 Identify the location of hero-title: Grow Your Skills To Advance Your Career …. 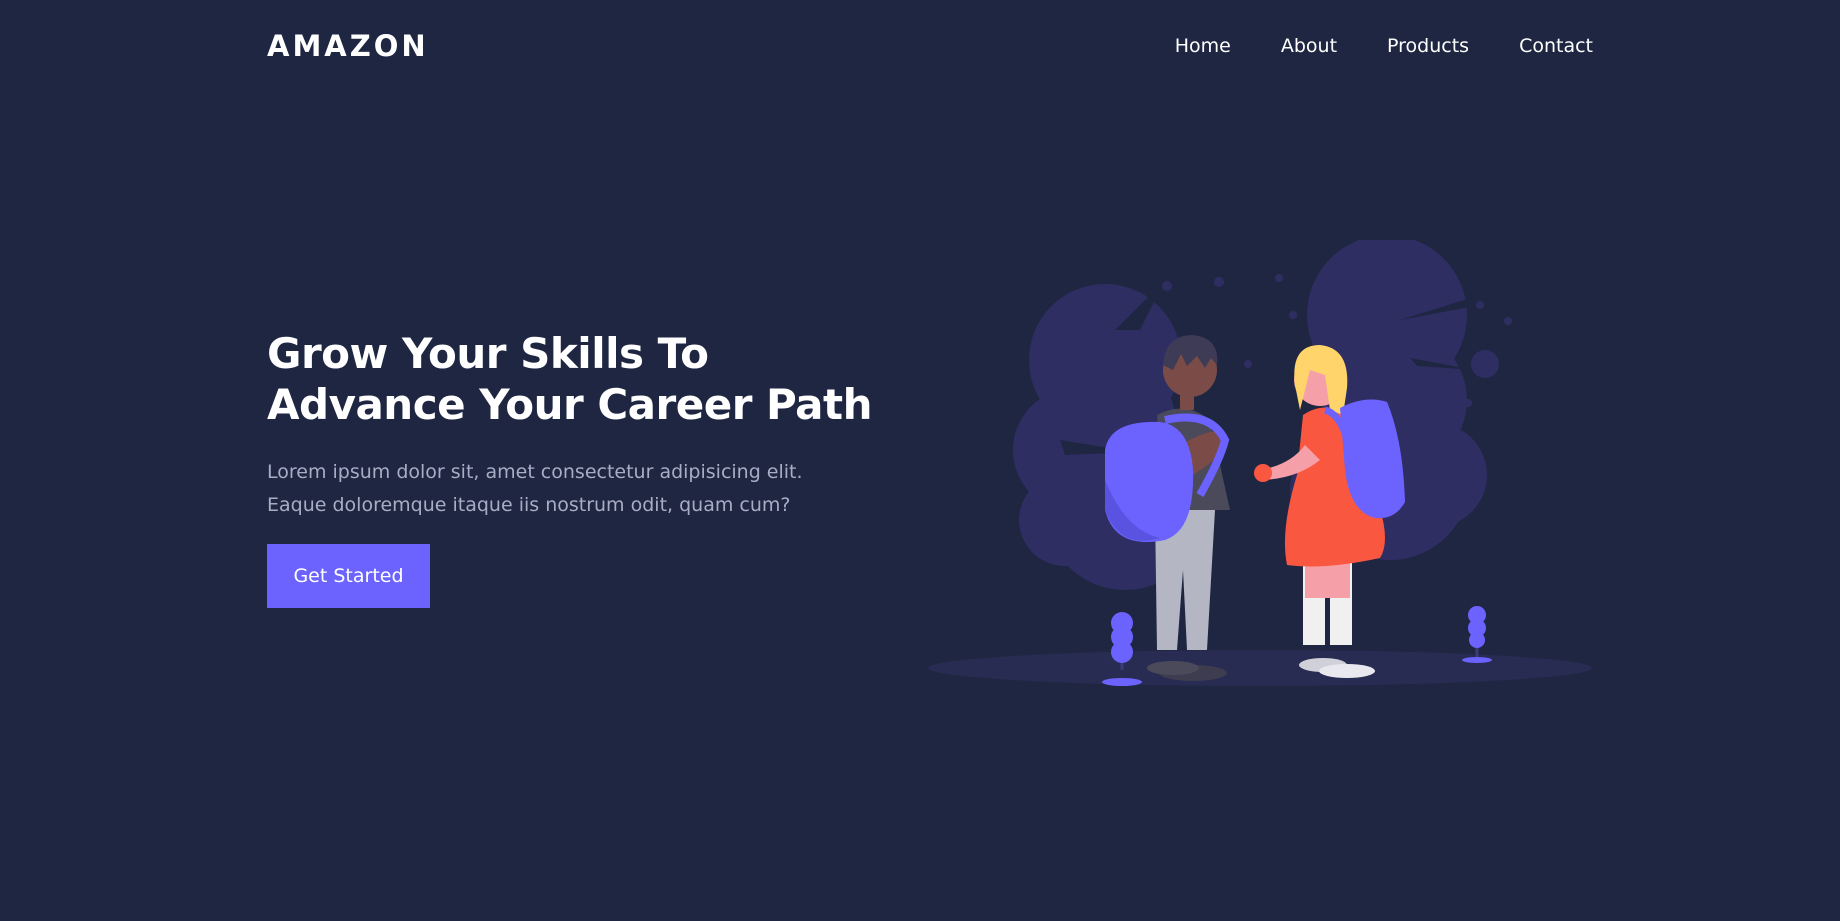
(570, 379).